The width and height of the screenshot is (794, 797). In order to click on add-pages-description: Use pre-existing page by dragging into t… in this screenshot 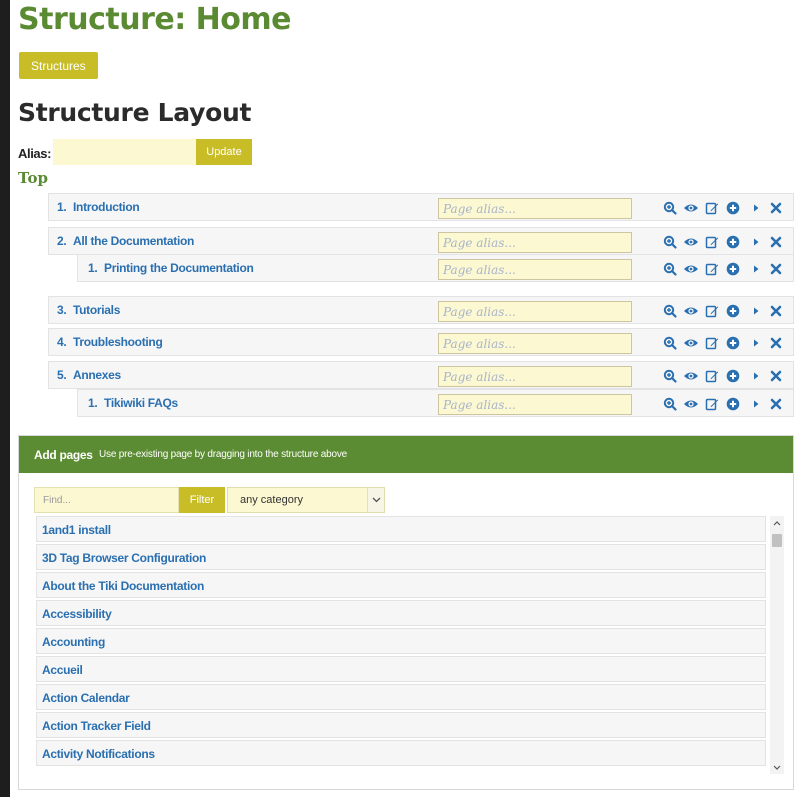, I will do `click(223, 454)`.